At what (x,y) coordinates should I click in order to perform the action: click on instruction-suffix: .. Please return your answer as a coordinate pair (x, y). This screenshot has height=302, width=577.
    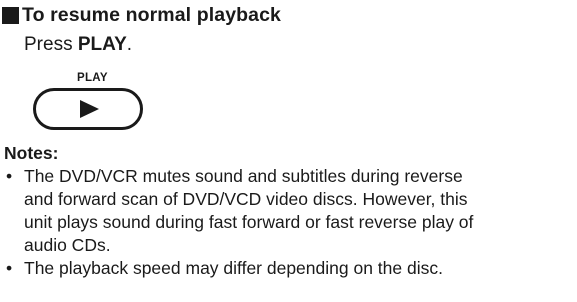
    Looking at the image, I should click on (129, 44).